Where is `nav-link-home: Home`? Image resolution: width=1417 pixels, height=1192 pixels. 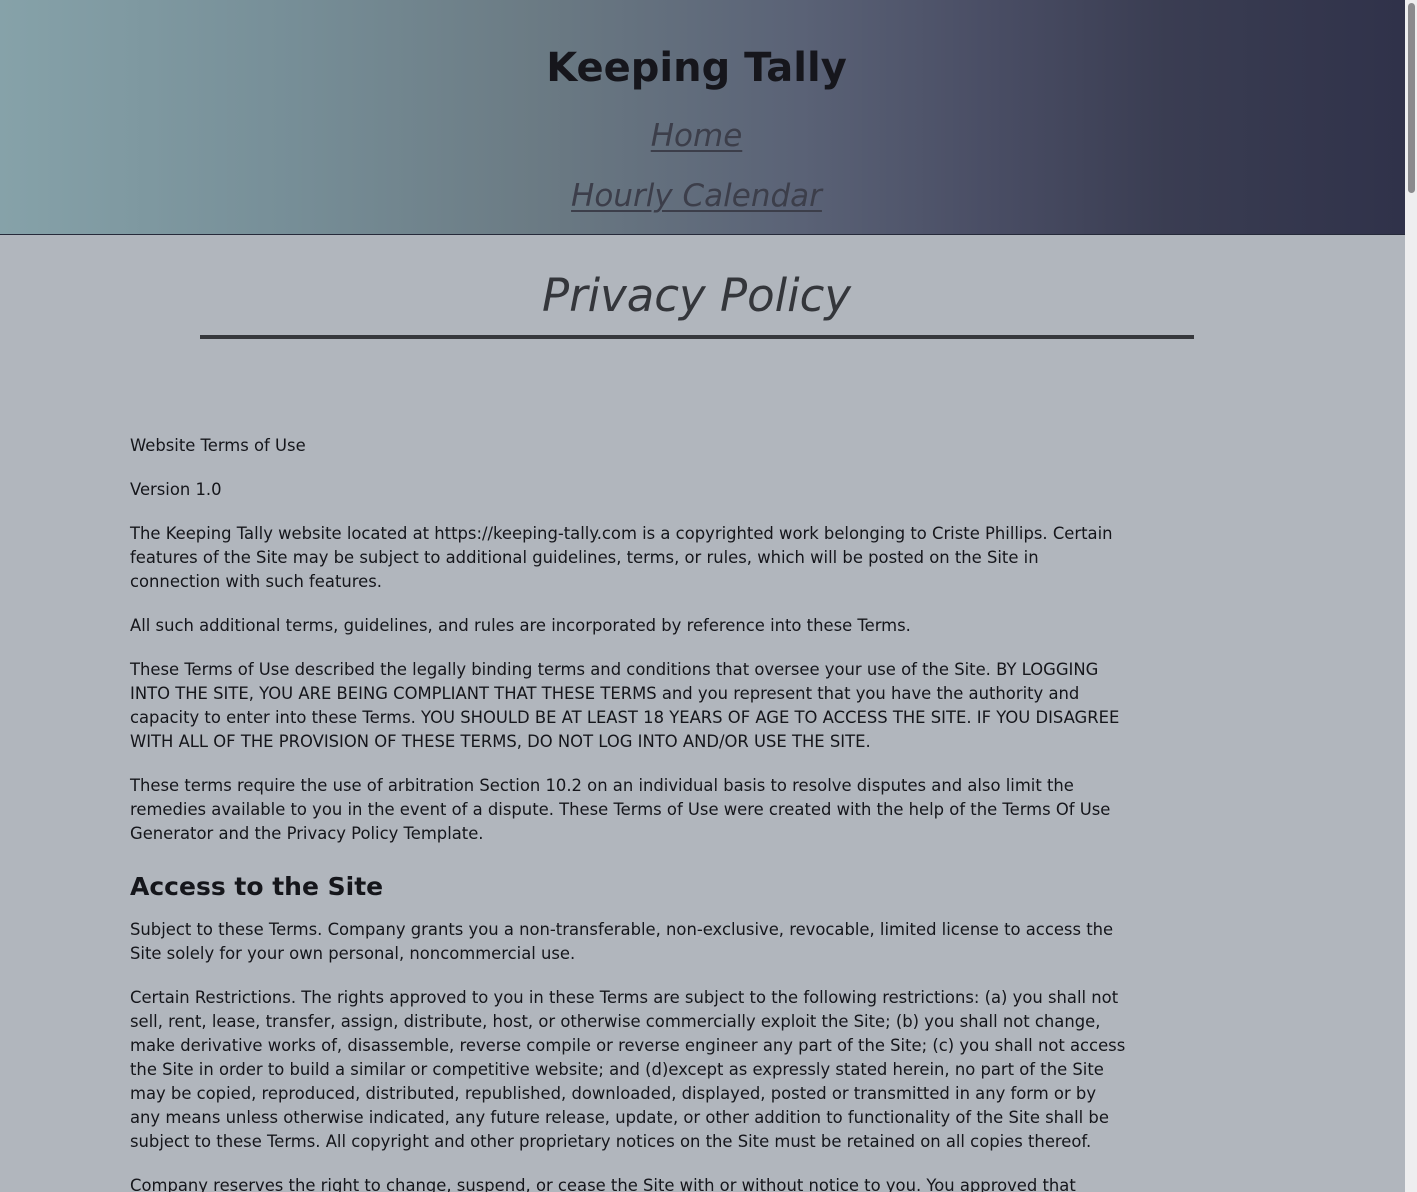
nav-link-home: Home is located at coordinates (696, 136).